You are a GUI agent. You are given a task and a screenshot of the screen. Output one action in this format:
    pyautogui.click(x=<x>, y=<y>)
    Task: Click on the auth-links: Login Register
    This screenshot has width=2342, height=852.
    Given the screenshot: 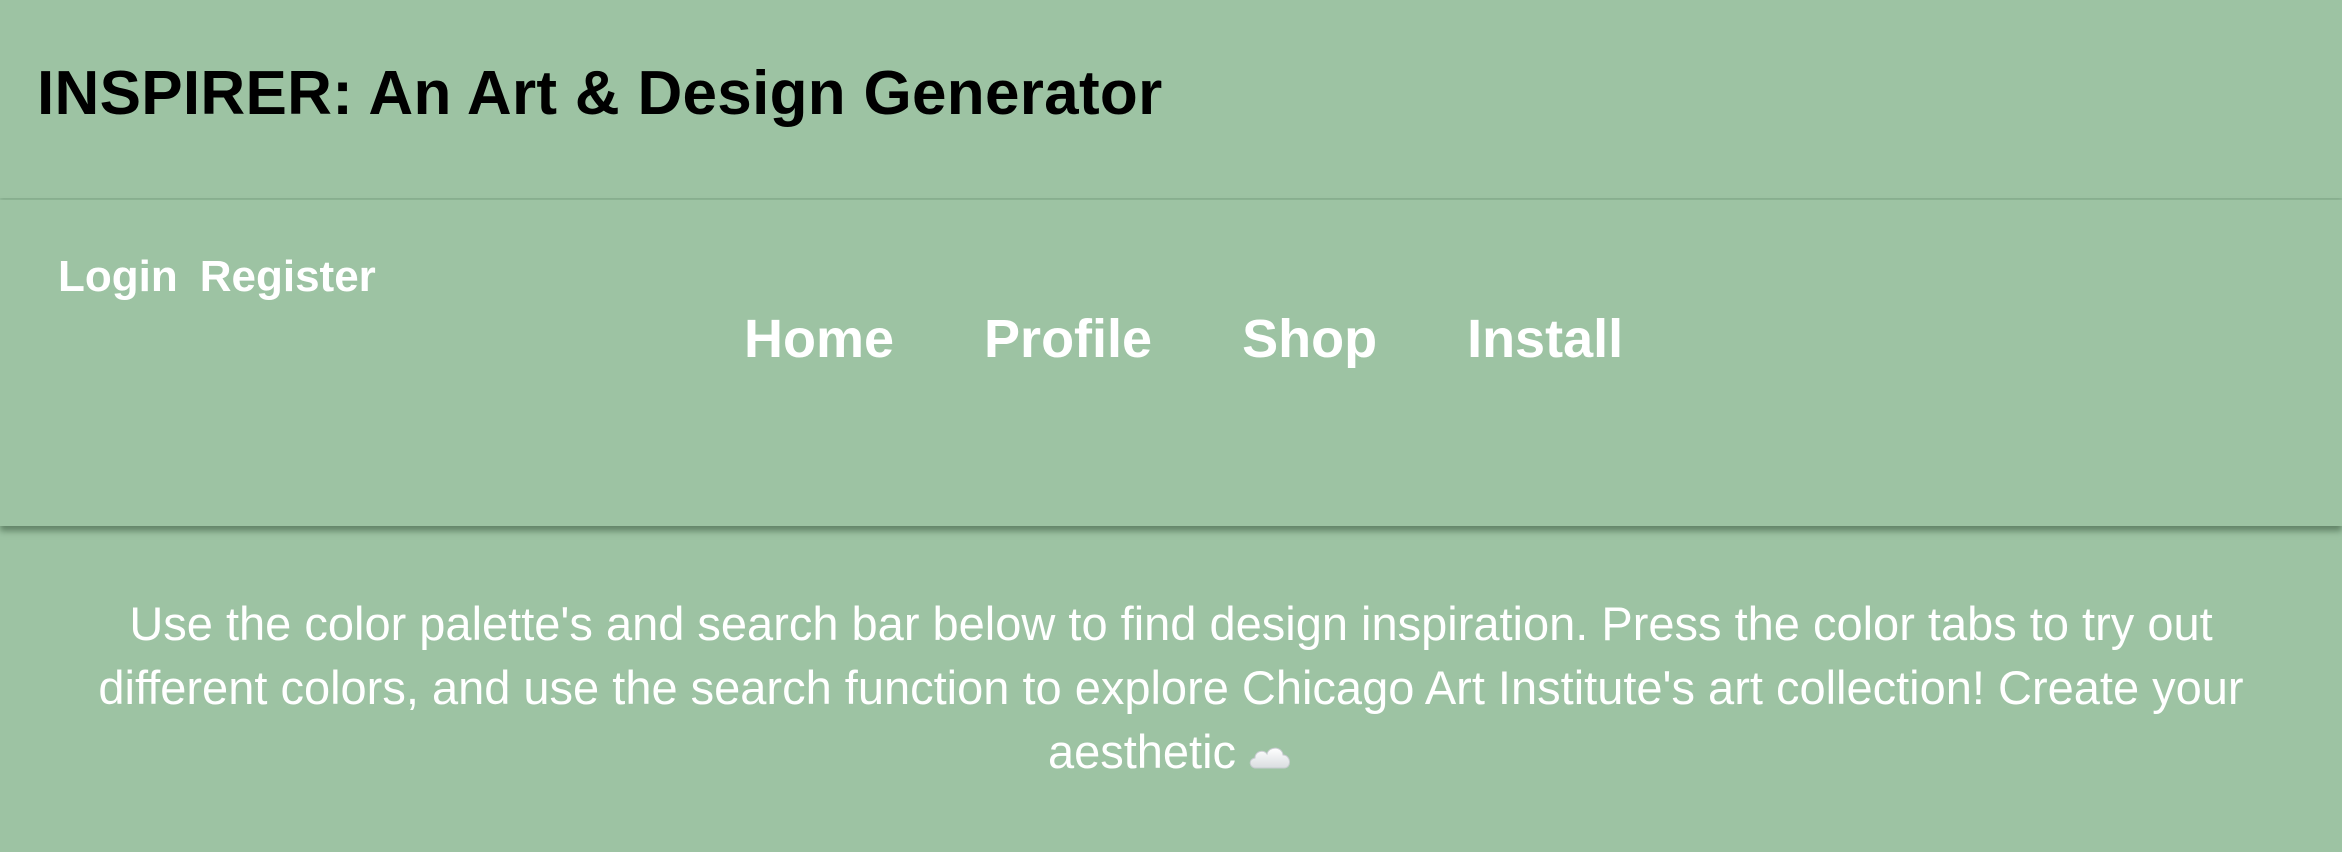 What is the action you would take?
    pyautogui.click(x=217, y=277)
    